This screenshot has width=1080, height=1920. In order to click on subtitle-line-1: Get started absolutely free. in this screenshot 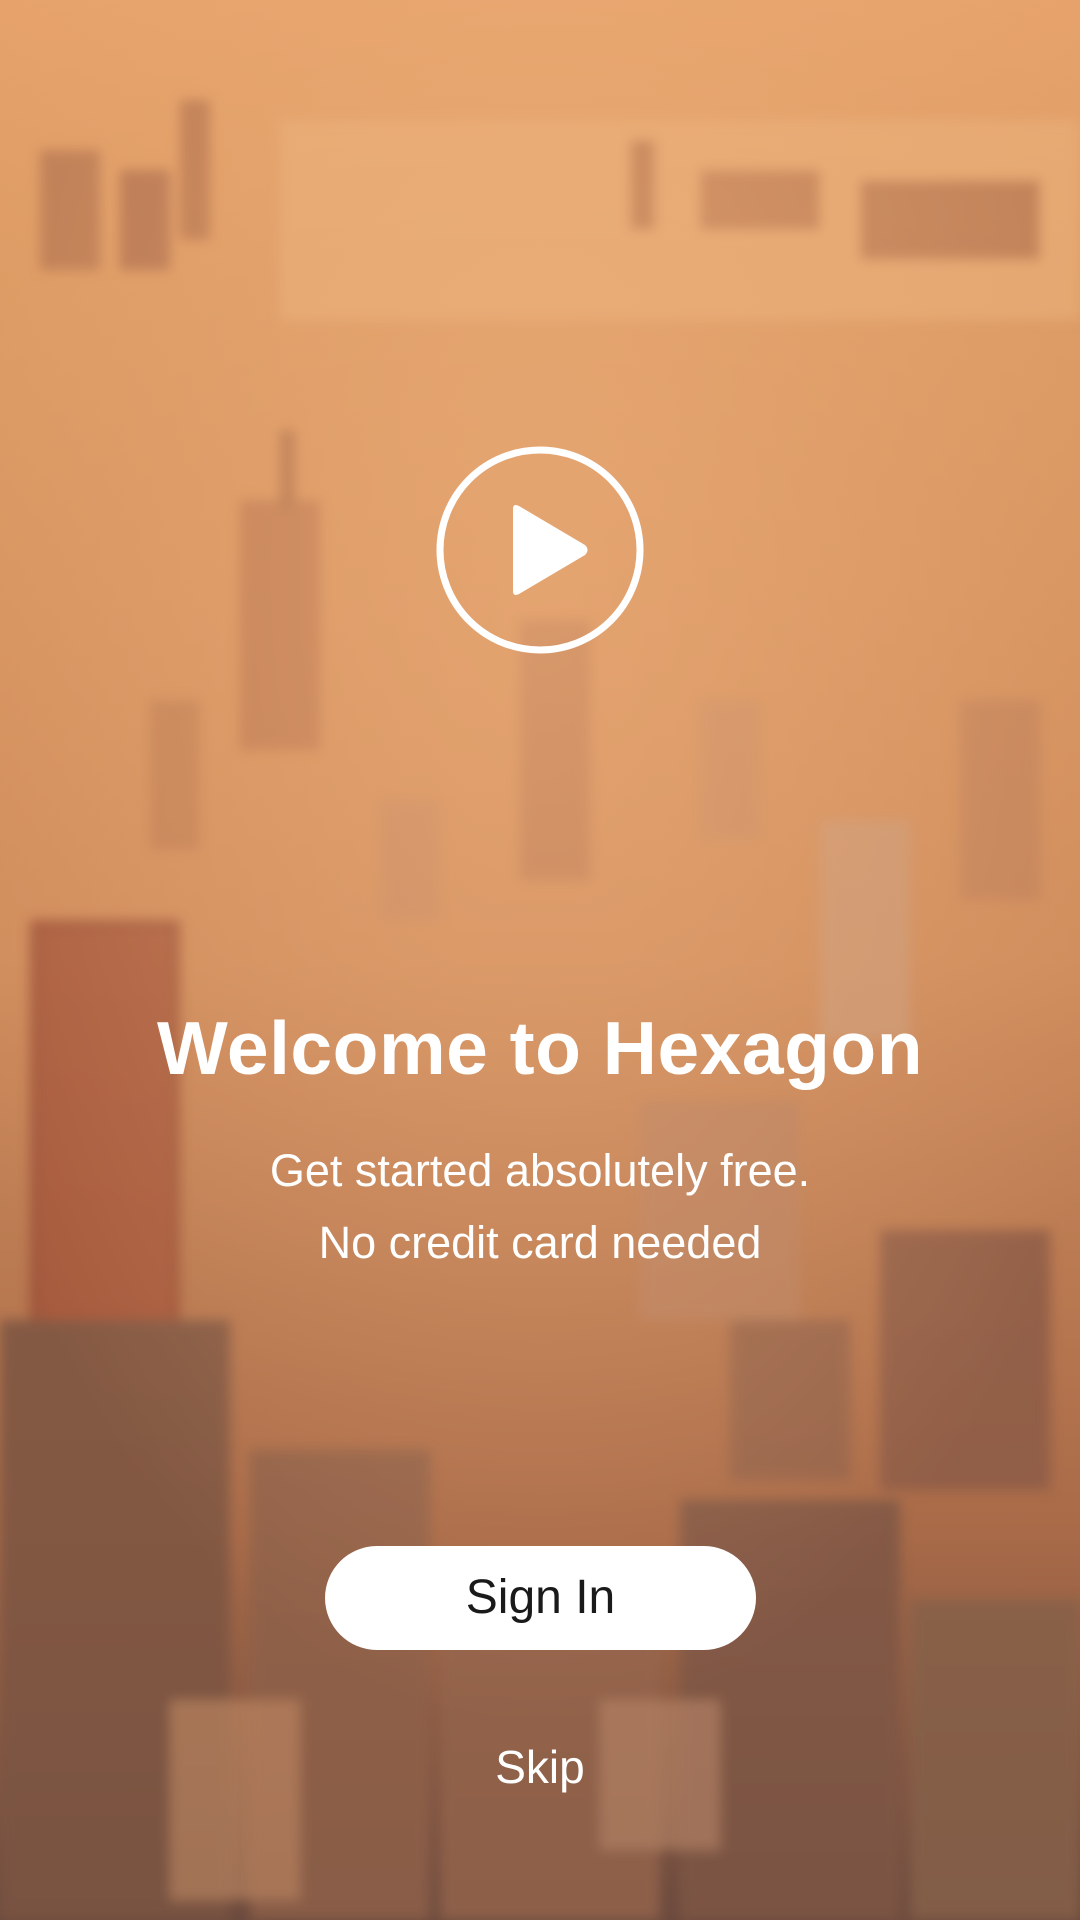, I will do `click(540, 1170)`.